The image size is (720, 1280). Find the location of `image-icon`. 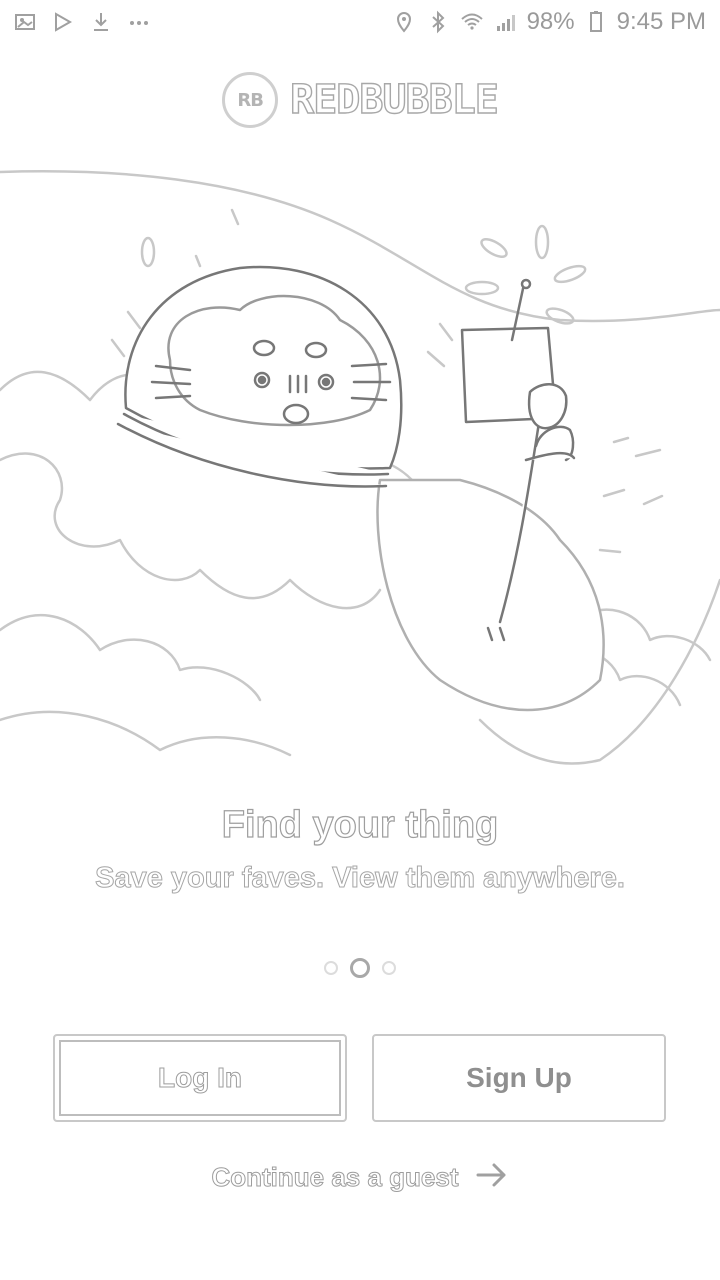

image-icon is located at coordinates (25, 22).